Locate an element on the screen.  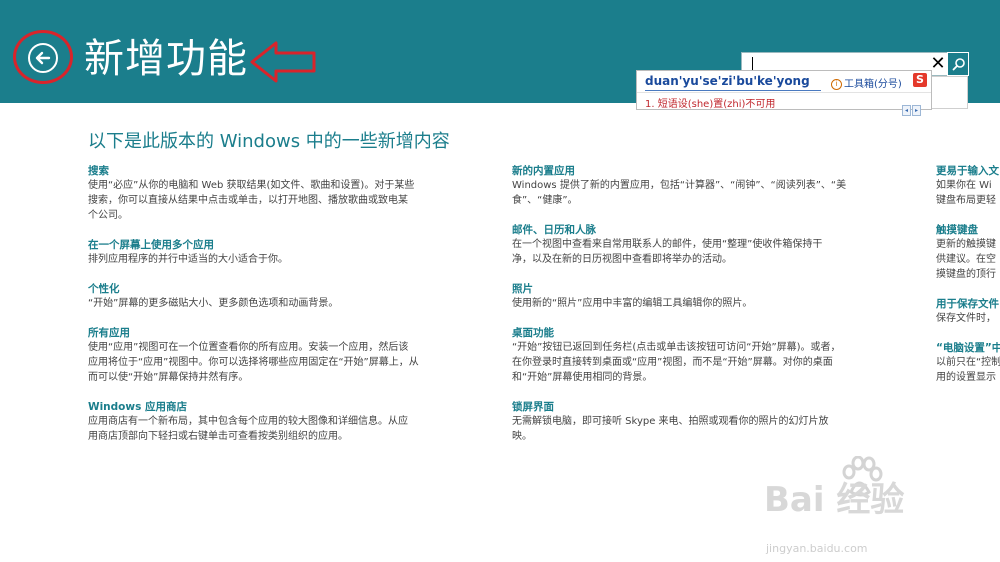
feature-section: “电脑设置”中 以前只在“控制 用的设置显示 is located at coordinates (968, 363).